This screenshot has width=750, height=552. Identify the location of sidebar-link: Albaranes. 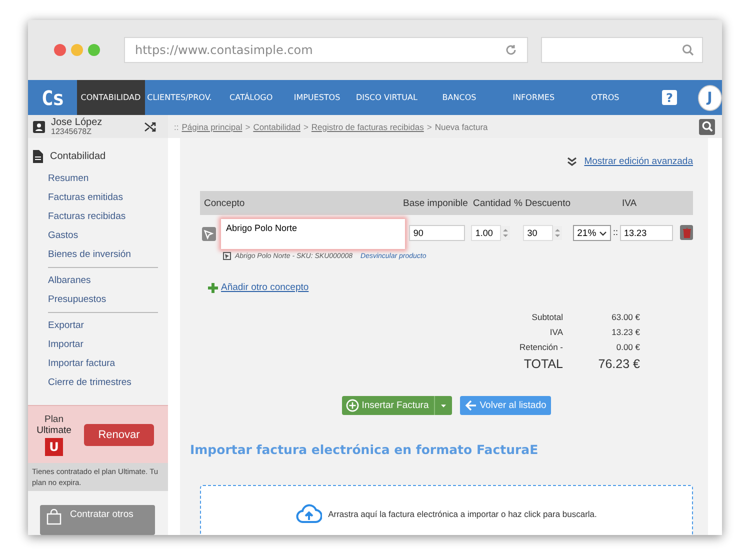
(98, 280).